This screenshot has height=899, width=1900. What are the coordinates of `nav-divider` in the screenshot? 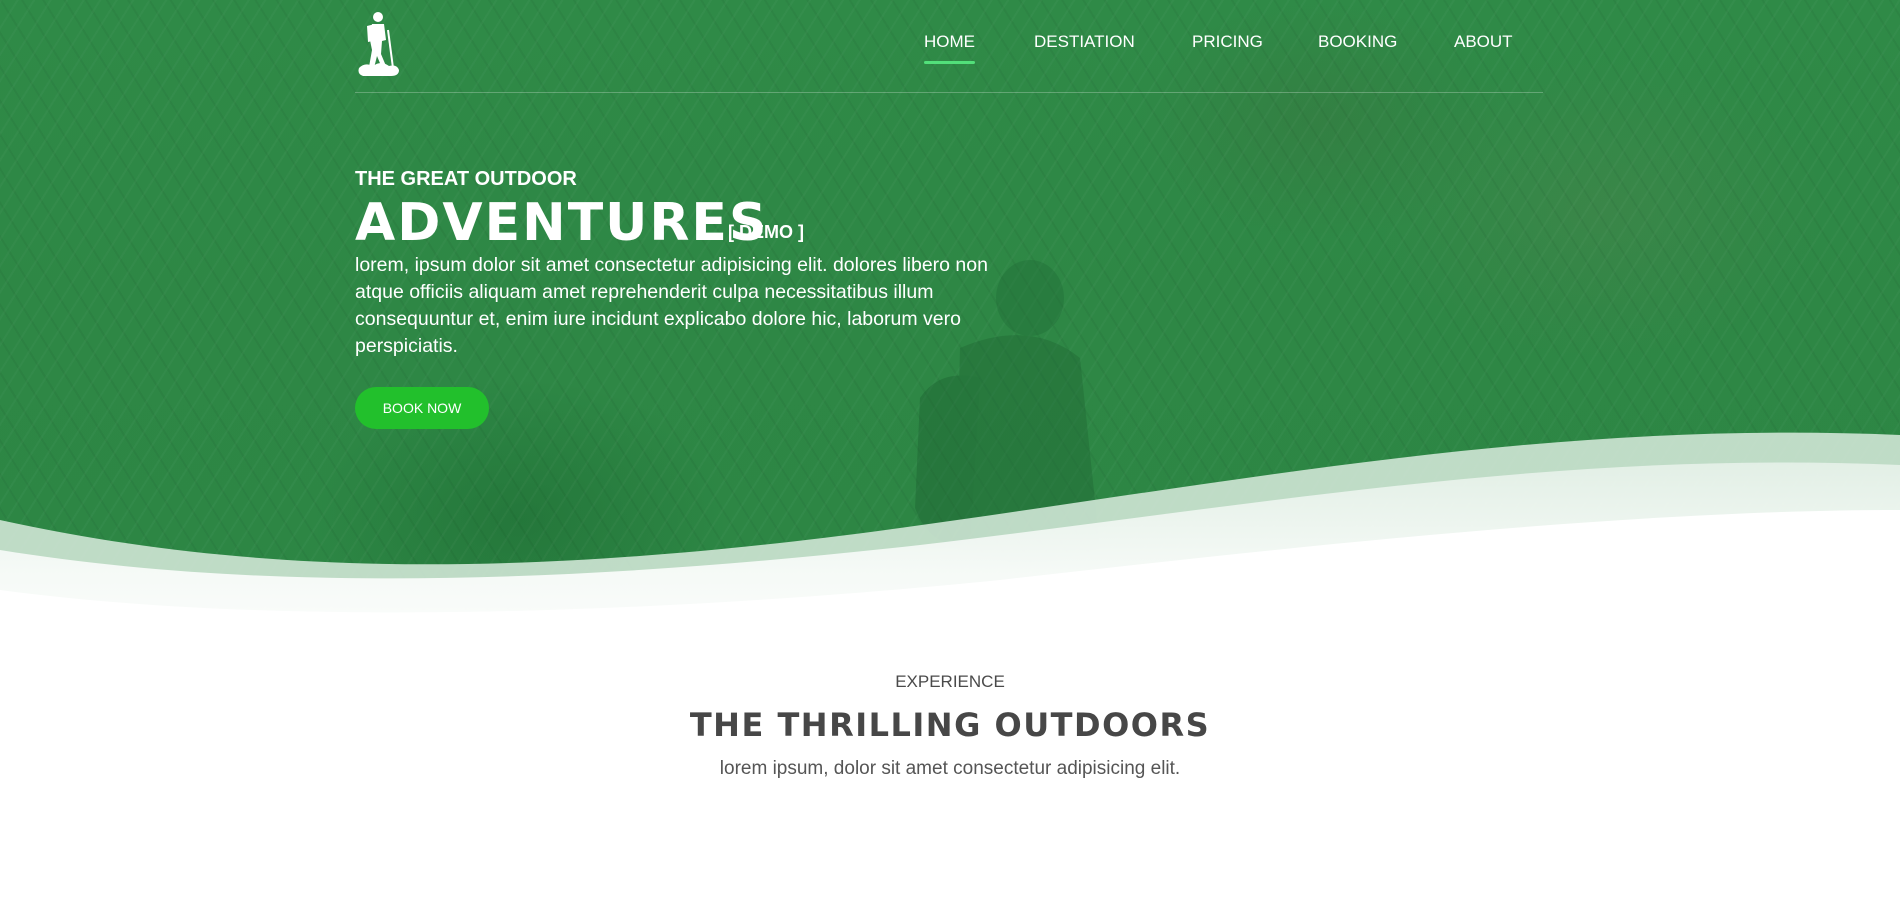 It's located at (949, 92).